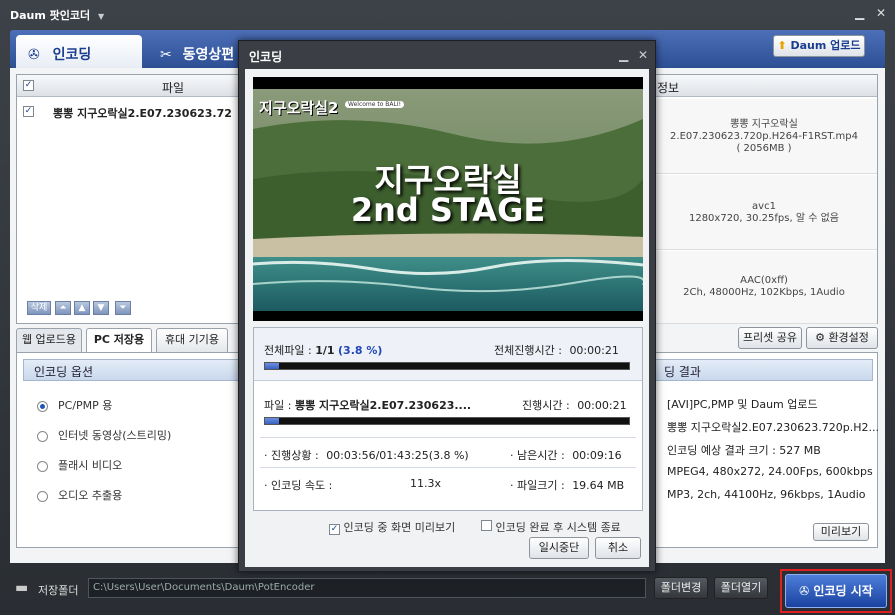  What do you see at coordinates (782, 45) in the screenshot?
I see `upload-arrow-icon: ⬆` at bounding box center [782, 45].